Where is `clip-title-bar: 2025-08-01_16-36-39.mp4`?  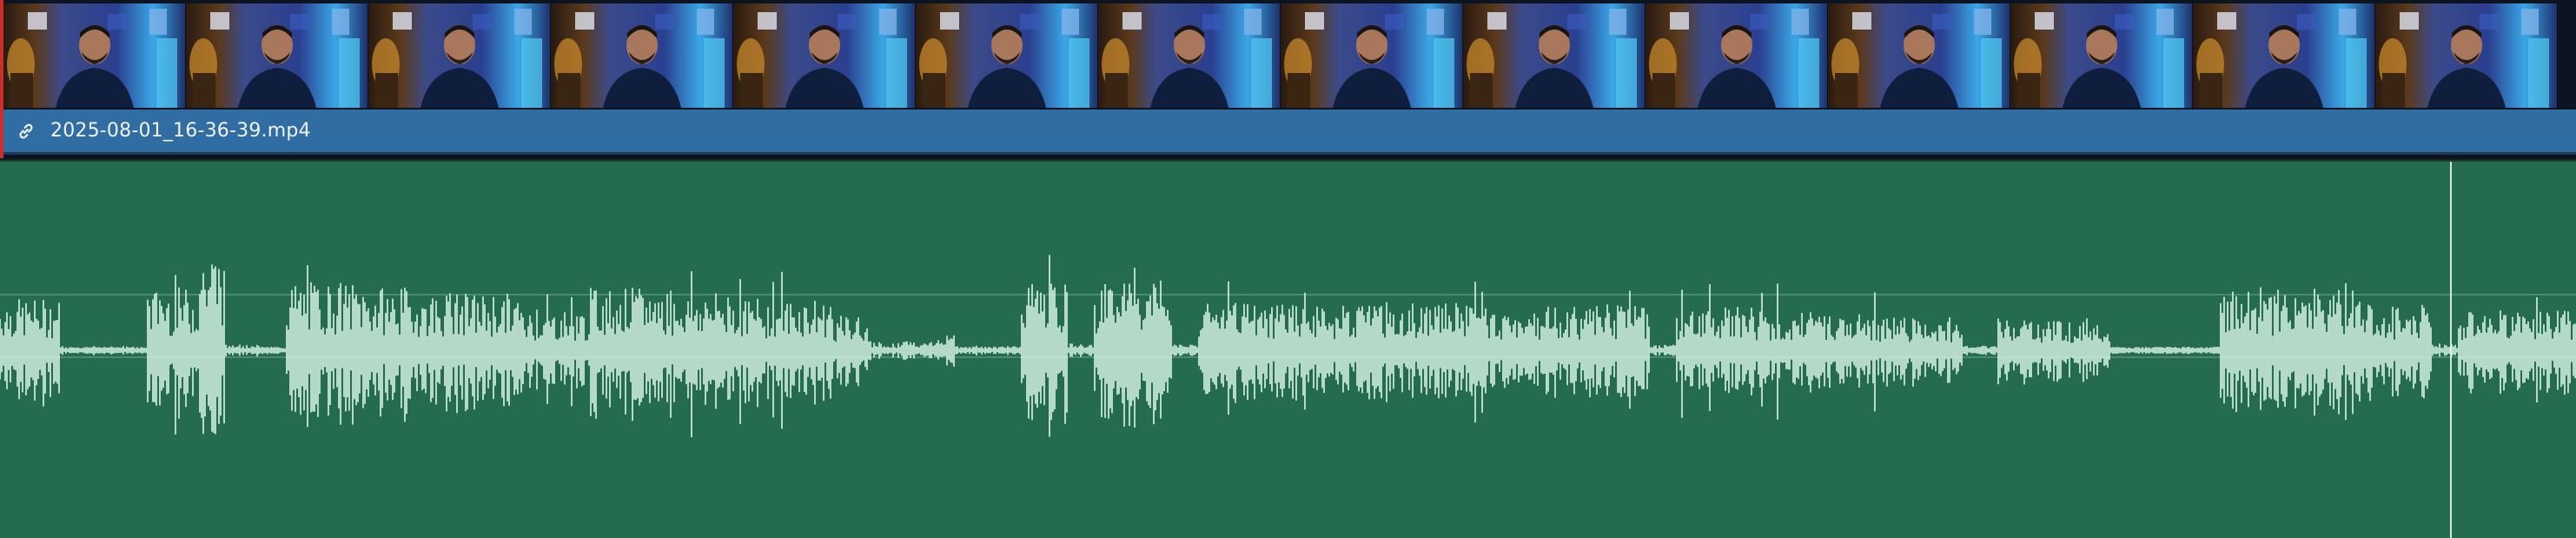 clip-title-bar: 2025-08-01_16-36-39.mp4 is located at coordinates (1289, 132).